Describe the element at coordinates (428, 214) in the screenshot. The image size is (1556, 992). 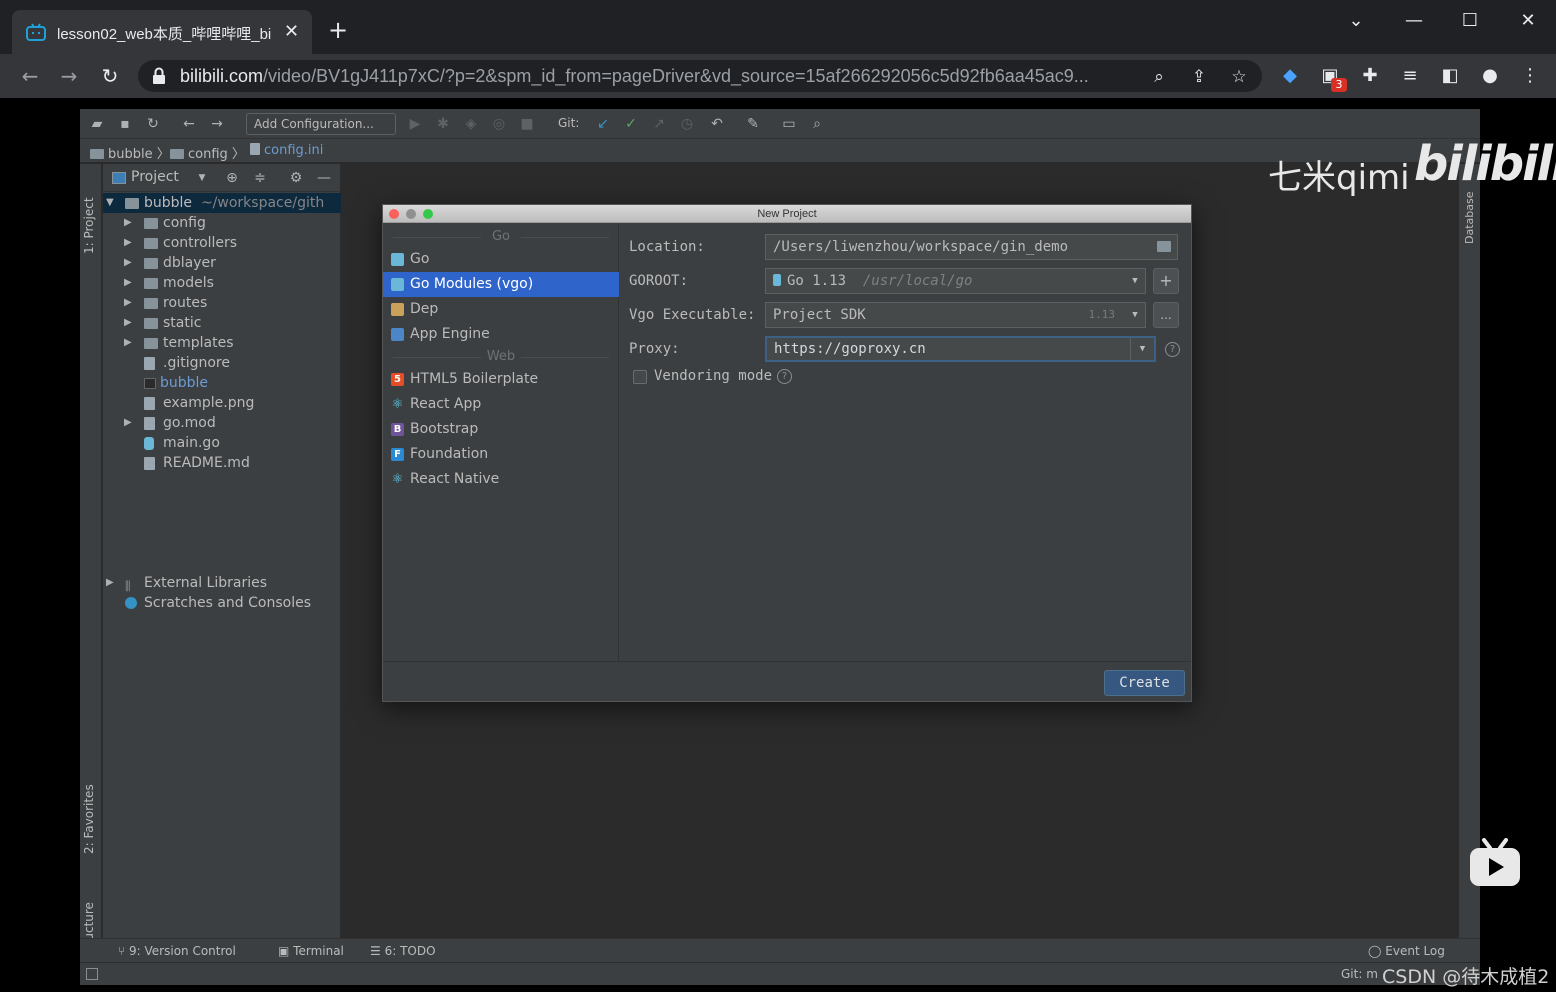
I see `zoom-traffic-light` at that location.